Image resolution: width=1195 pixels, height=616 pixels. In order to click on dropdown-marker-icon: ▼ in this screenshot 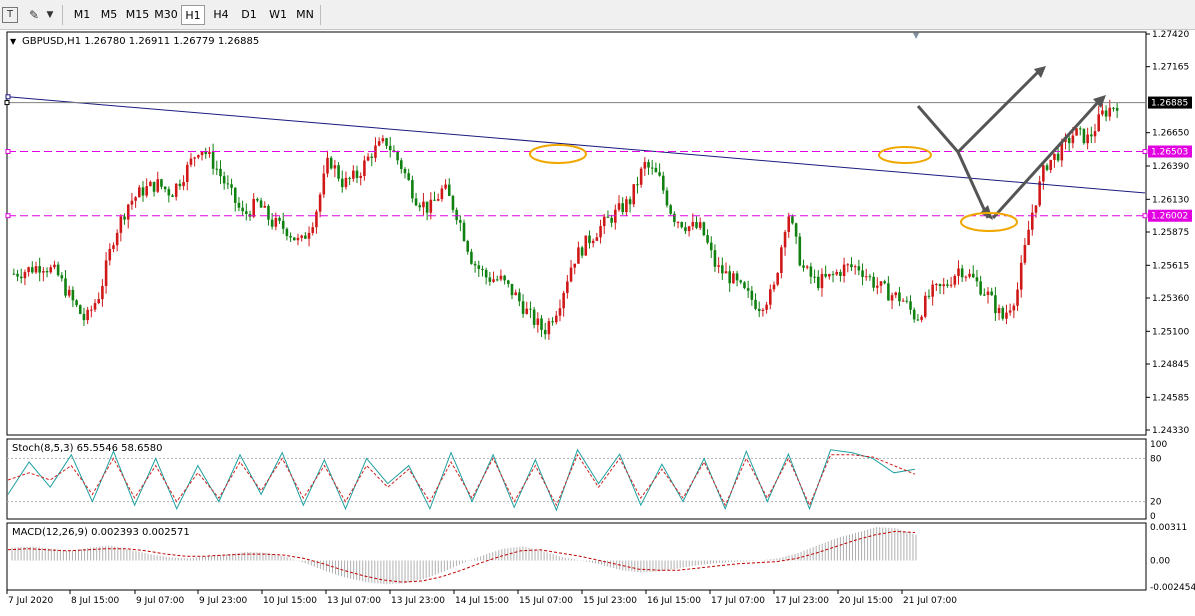, I will do `click(13, 41)`.